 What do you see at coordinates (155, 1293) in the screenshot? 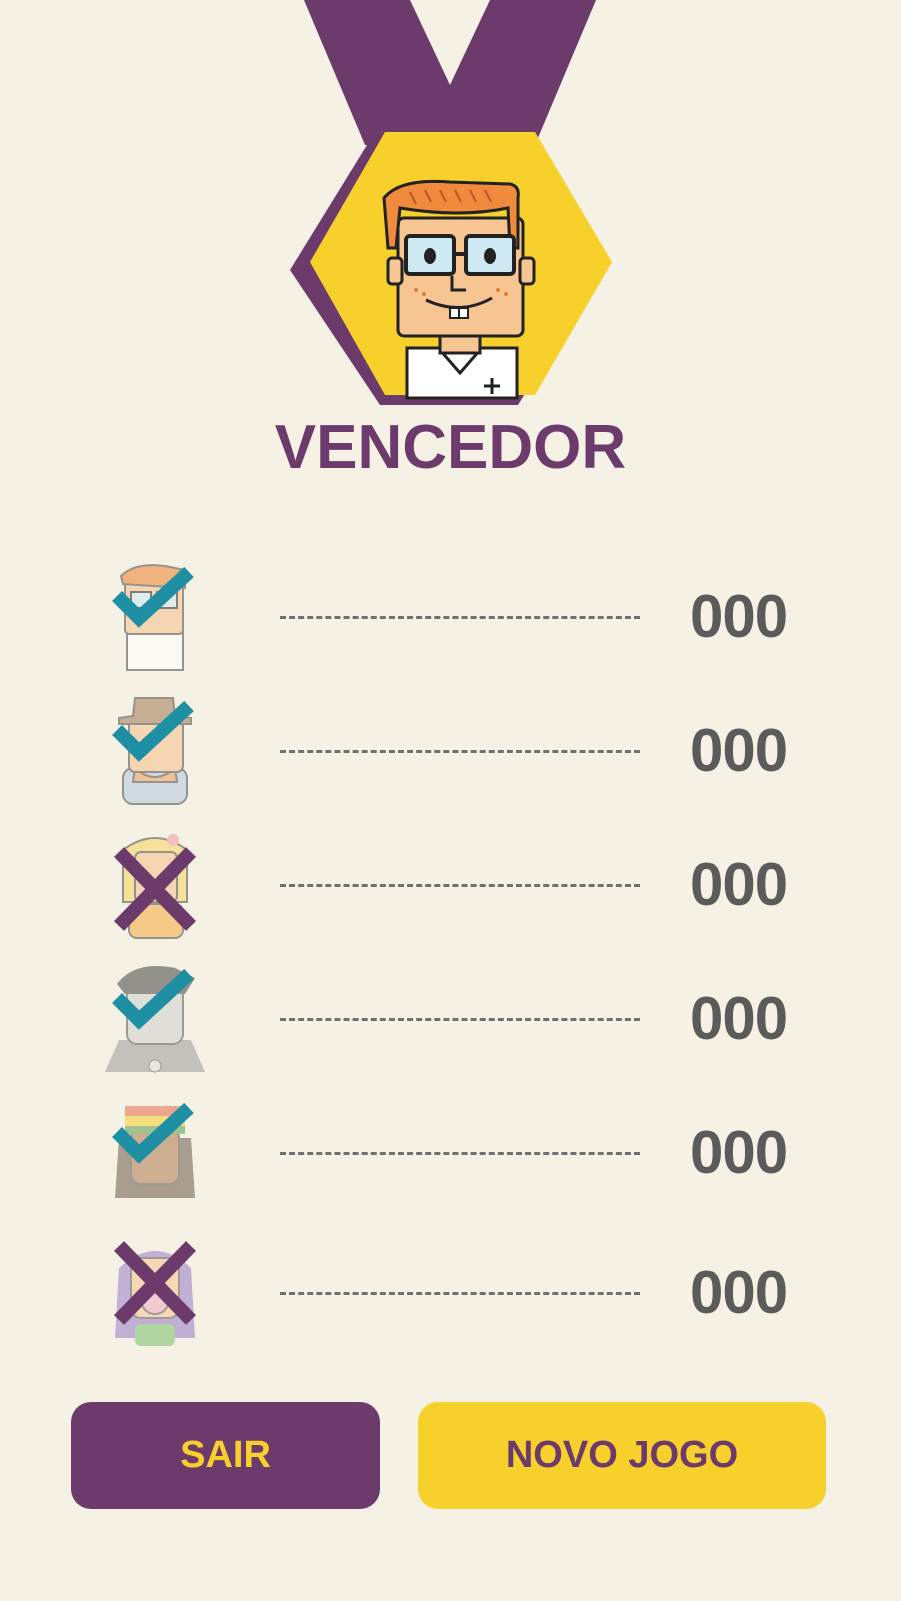
I see `bubblegum-girl-avatar-icon` at bounding box center [155, 1293].